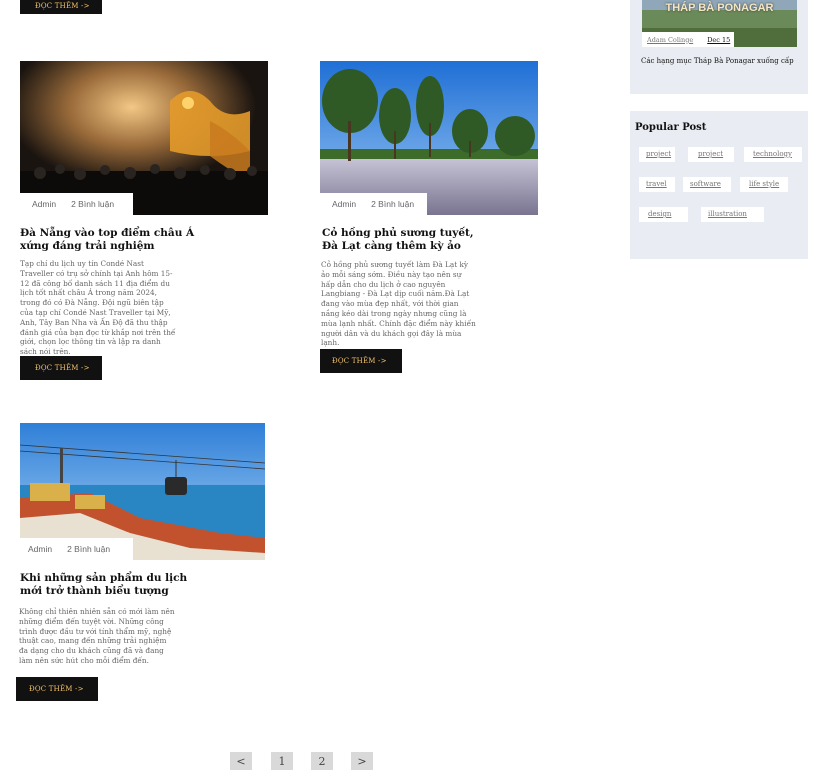 The image size is (827, 782). Describe the element at coordinates (773, 154) in the screenshot. I see `tag-technology: technology` at that location.